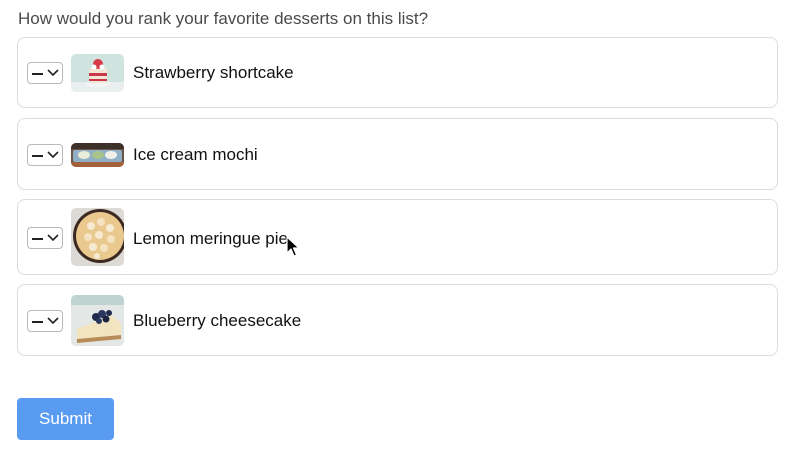 This screenshot has height=468, width=800. Describe the element at coordinates (217, 320) in the screenshot. I see `rank-item-label: Blueberry cheesecake` at that location.